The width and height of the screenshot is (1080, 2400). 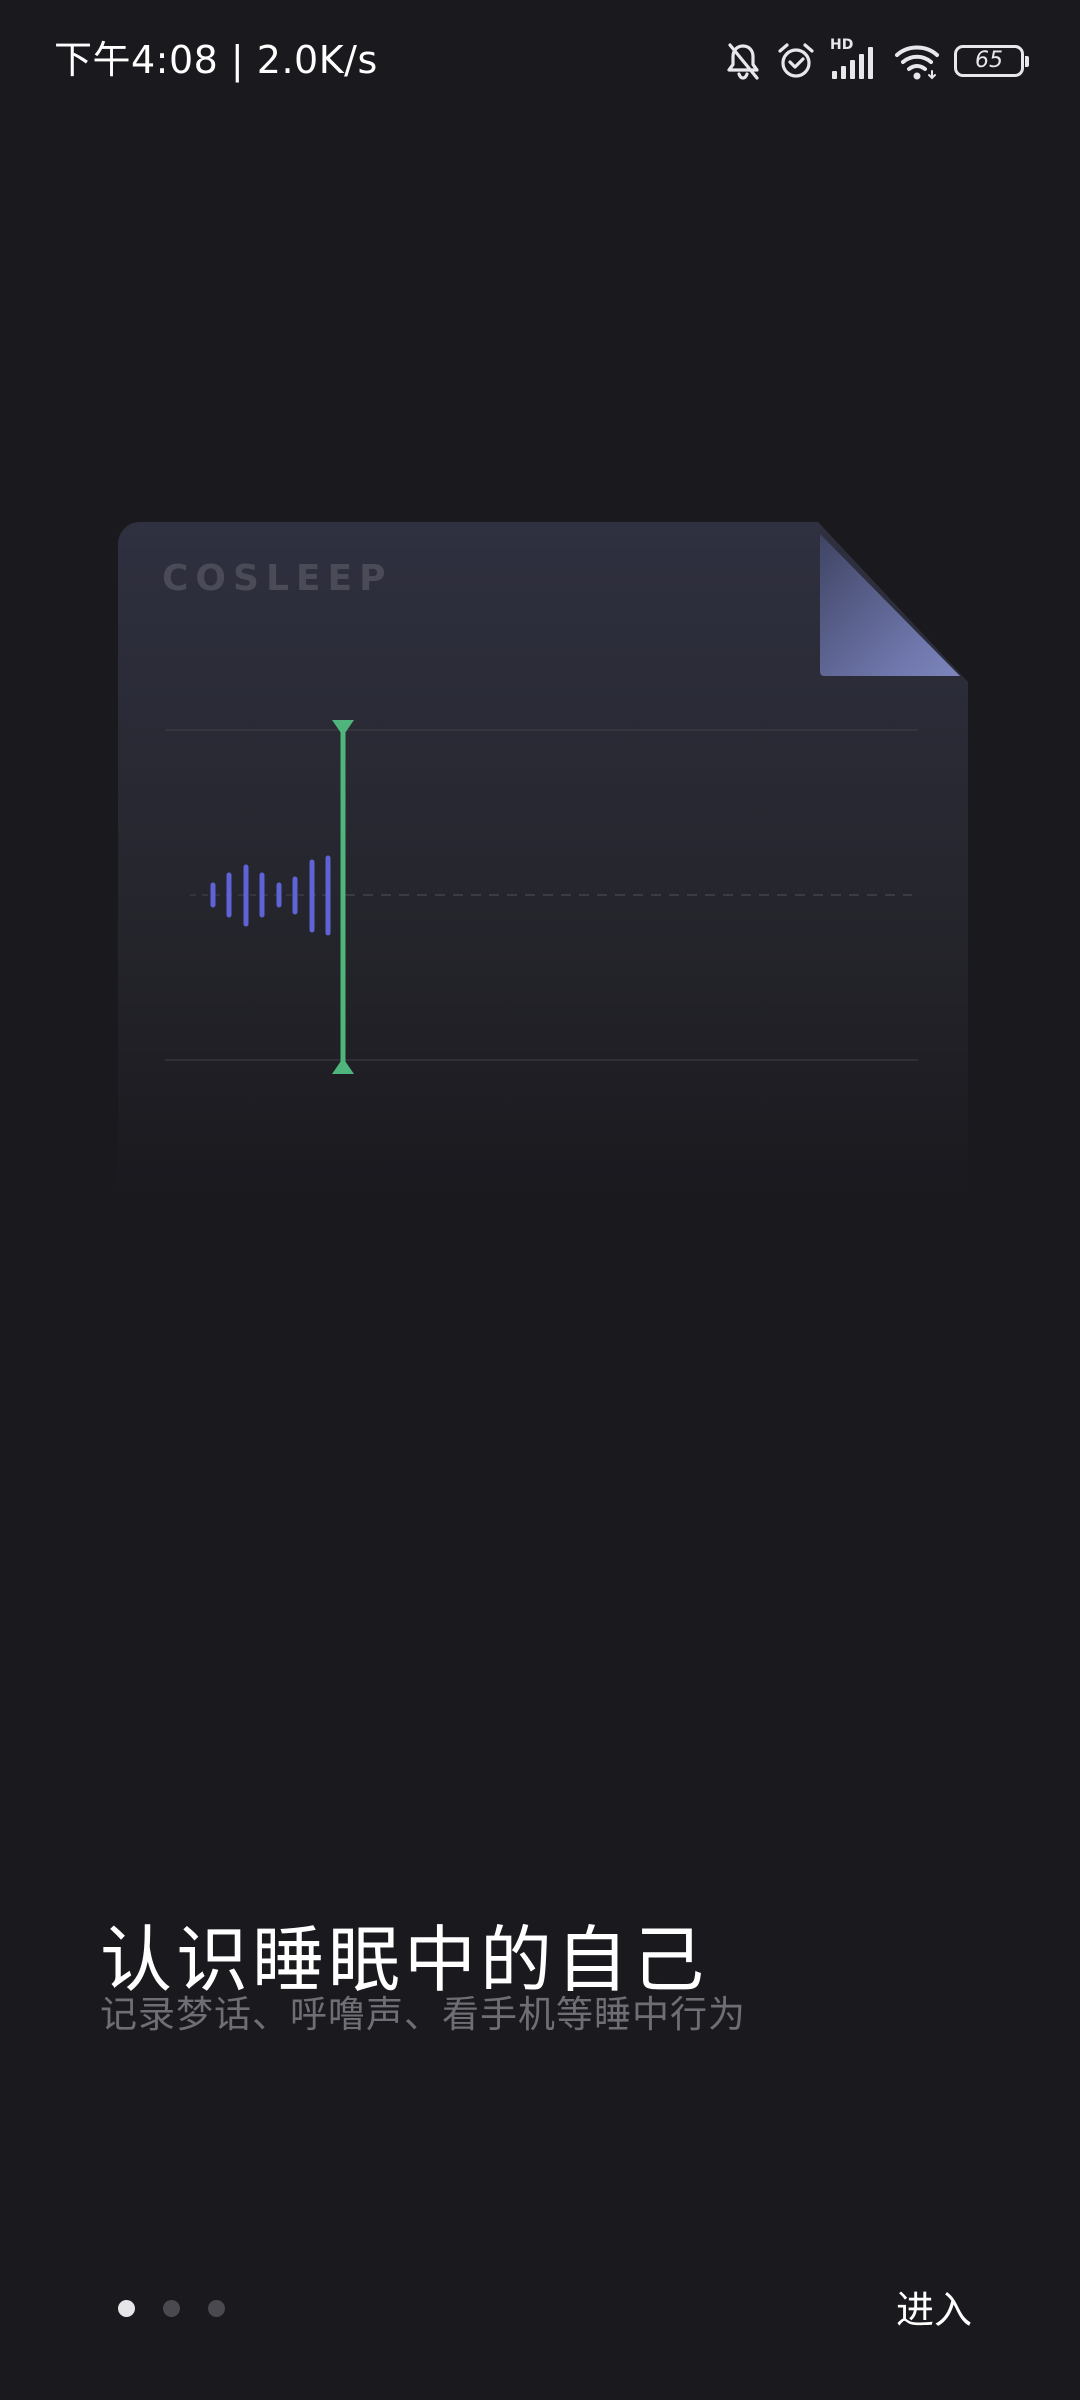 What do you see at coordinates (541, 897) in the screenshot?
I see `waveform-graphic` at bounding box center [541, 897].